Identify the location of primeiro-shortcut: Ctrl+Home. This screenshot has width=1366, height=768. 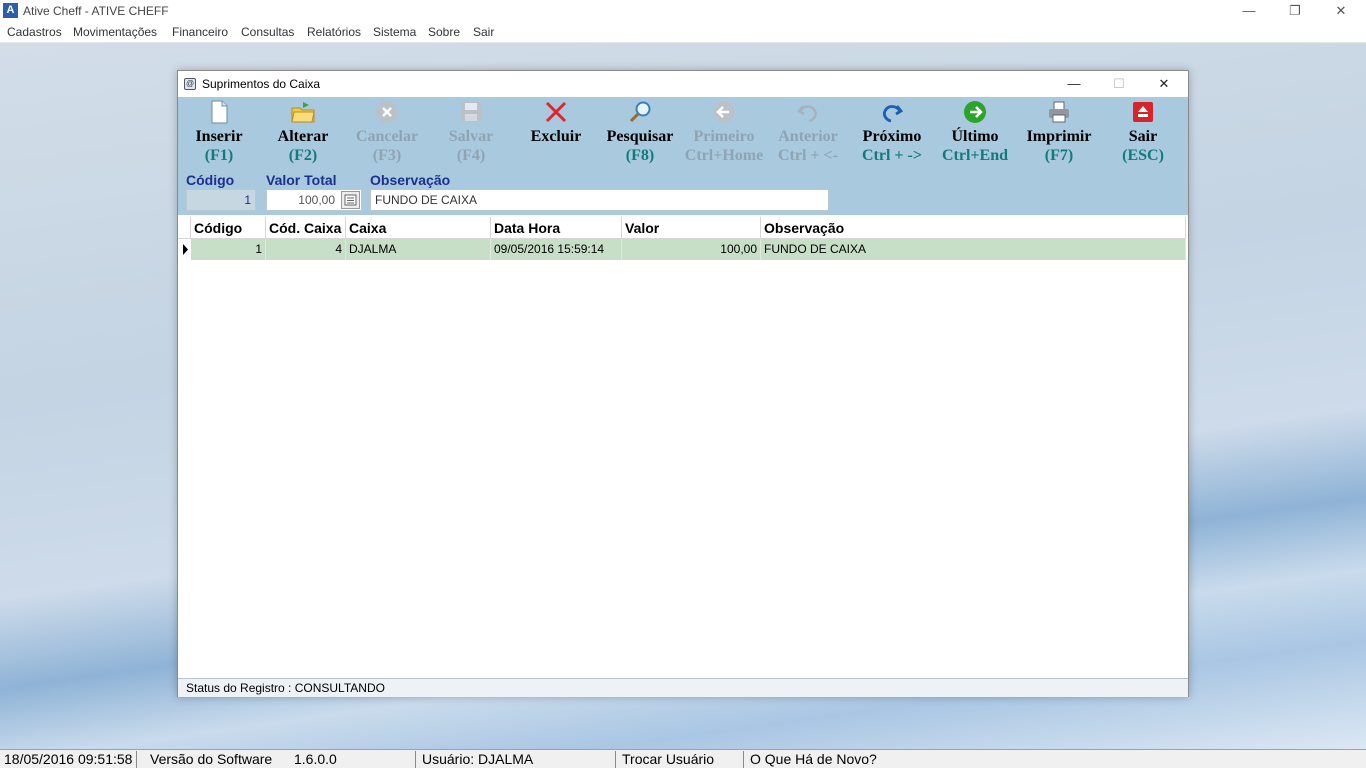
(724, 155).